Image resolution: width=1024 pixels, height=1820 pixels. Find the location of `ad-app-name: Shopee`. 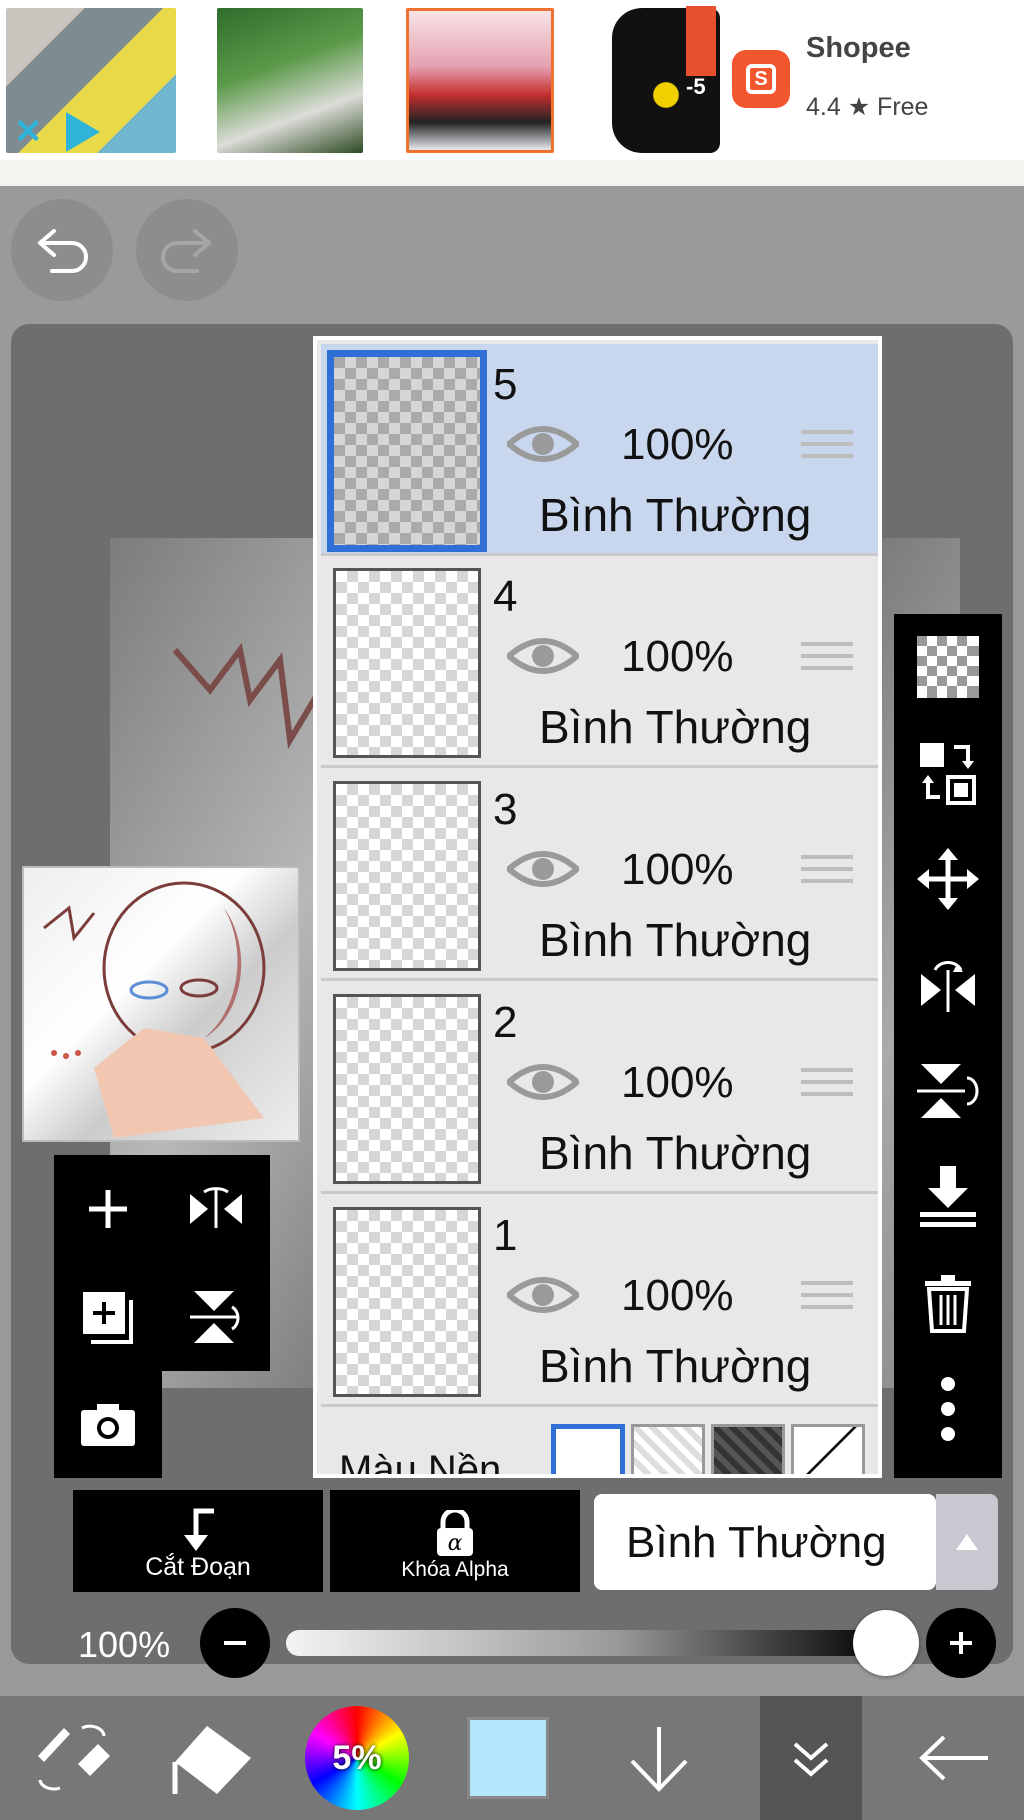

ad-app-name: Shopee is located at coordinates (858, 48).